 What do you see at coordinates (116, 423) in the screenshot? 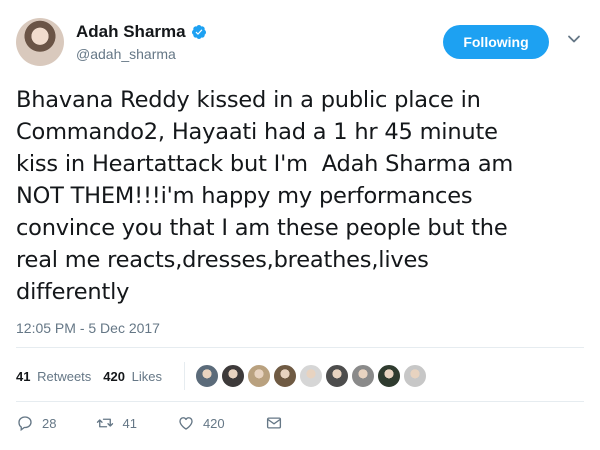
I see `retweet-button: 41` at bounding box center [116, 423].